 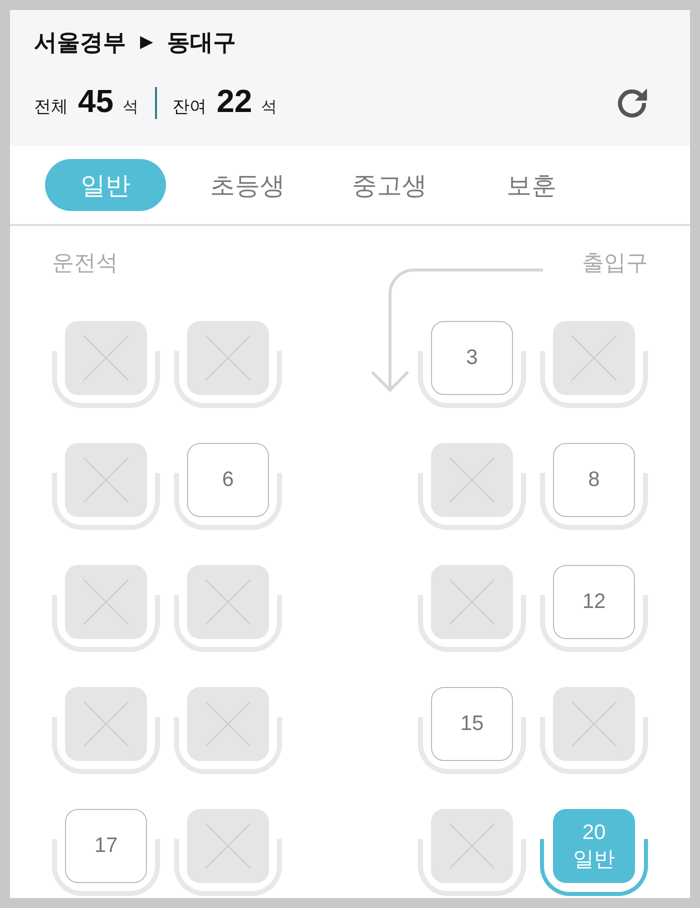 I want to click on tab: 중고생, so click(x=389, y=185).